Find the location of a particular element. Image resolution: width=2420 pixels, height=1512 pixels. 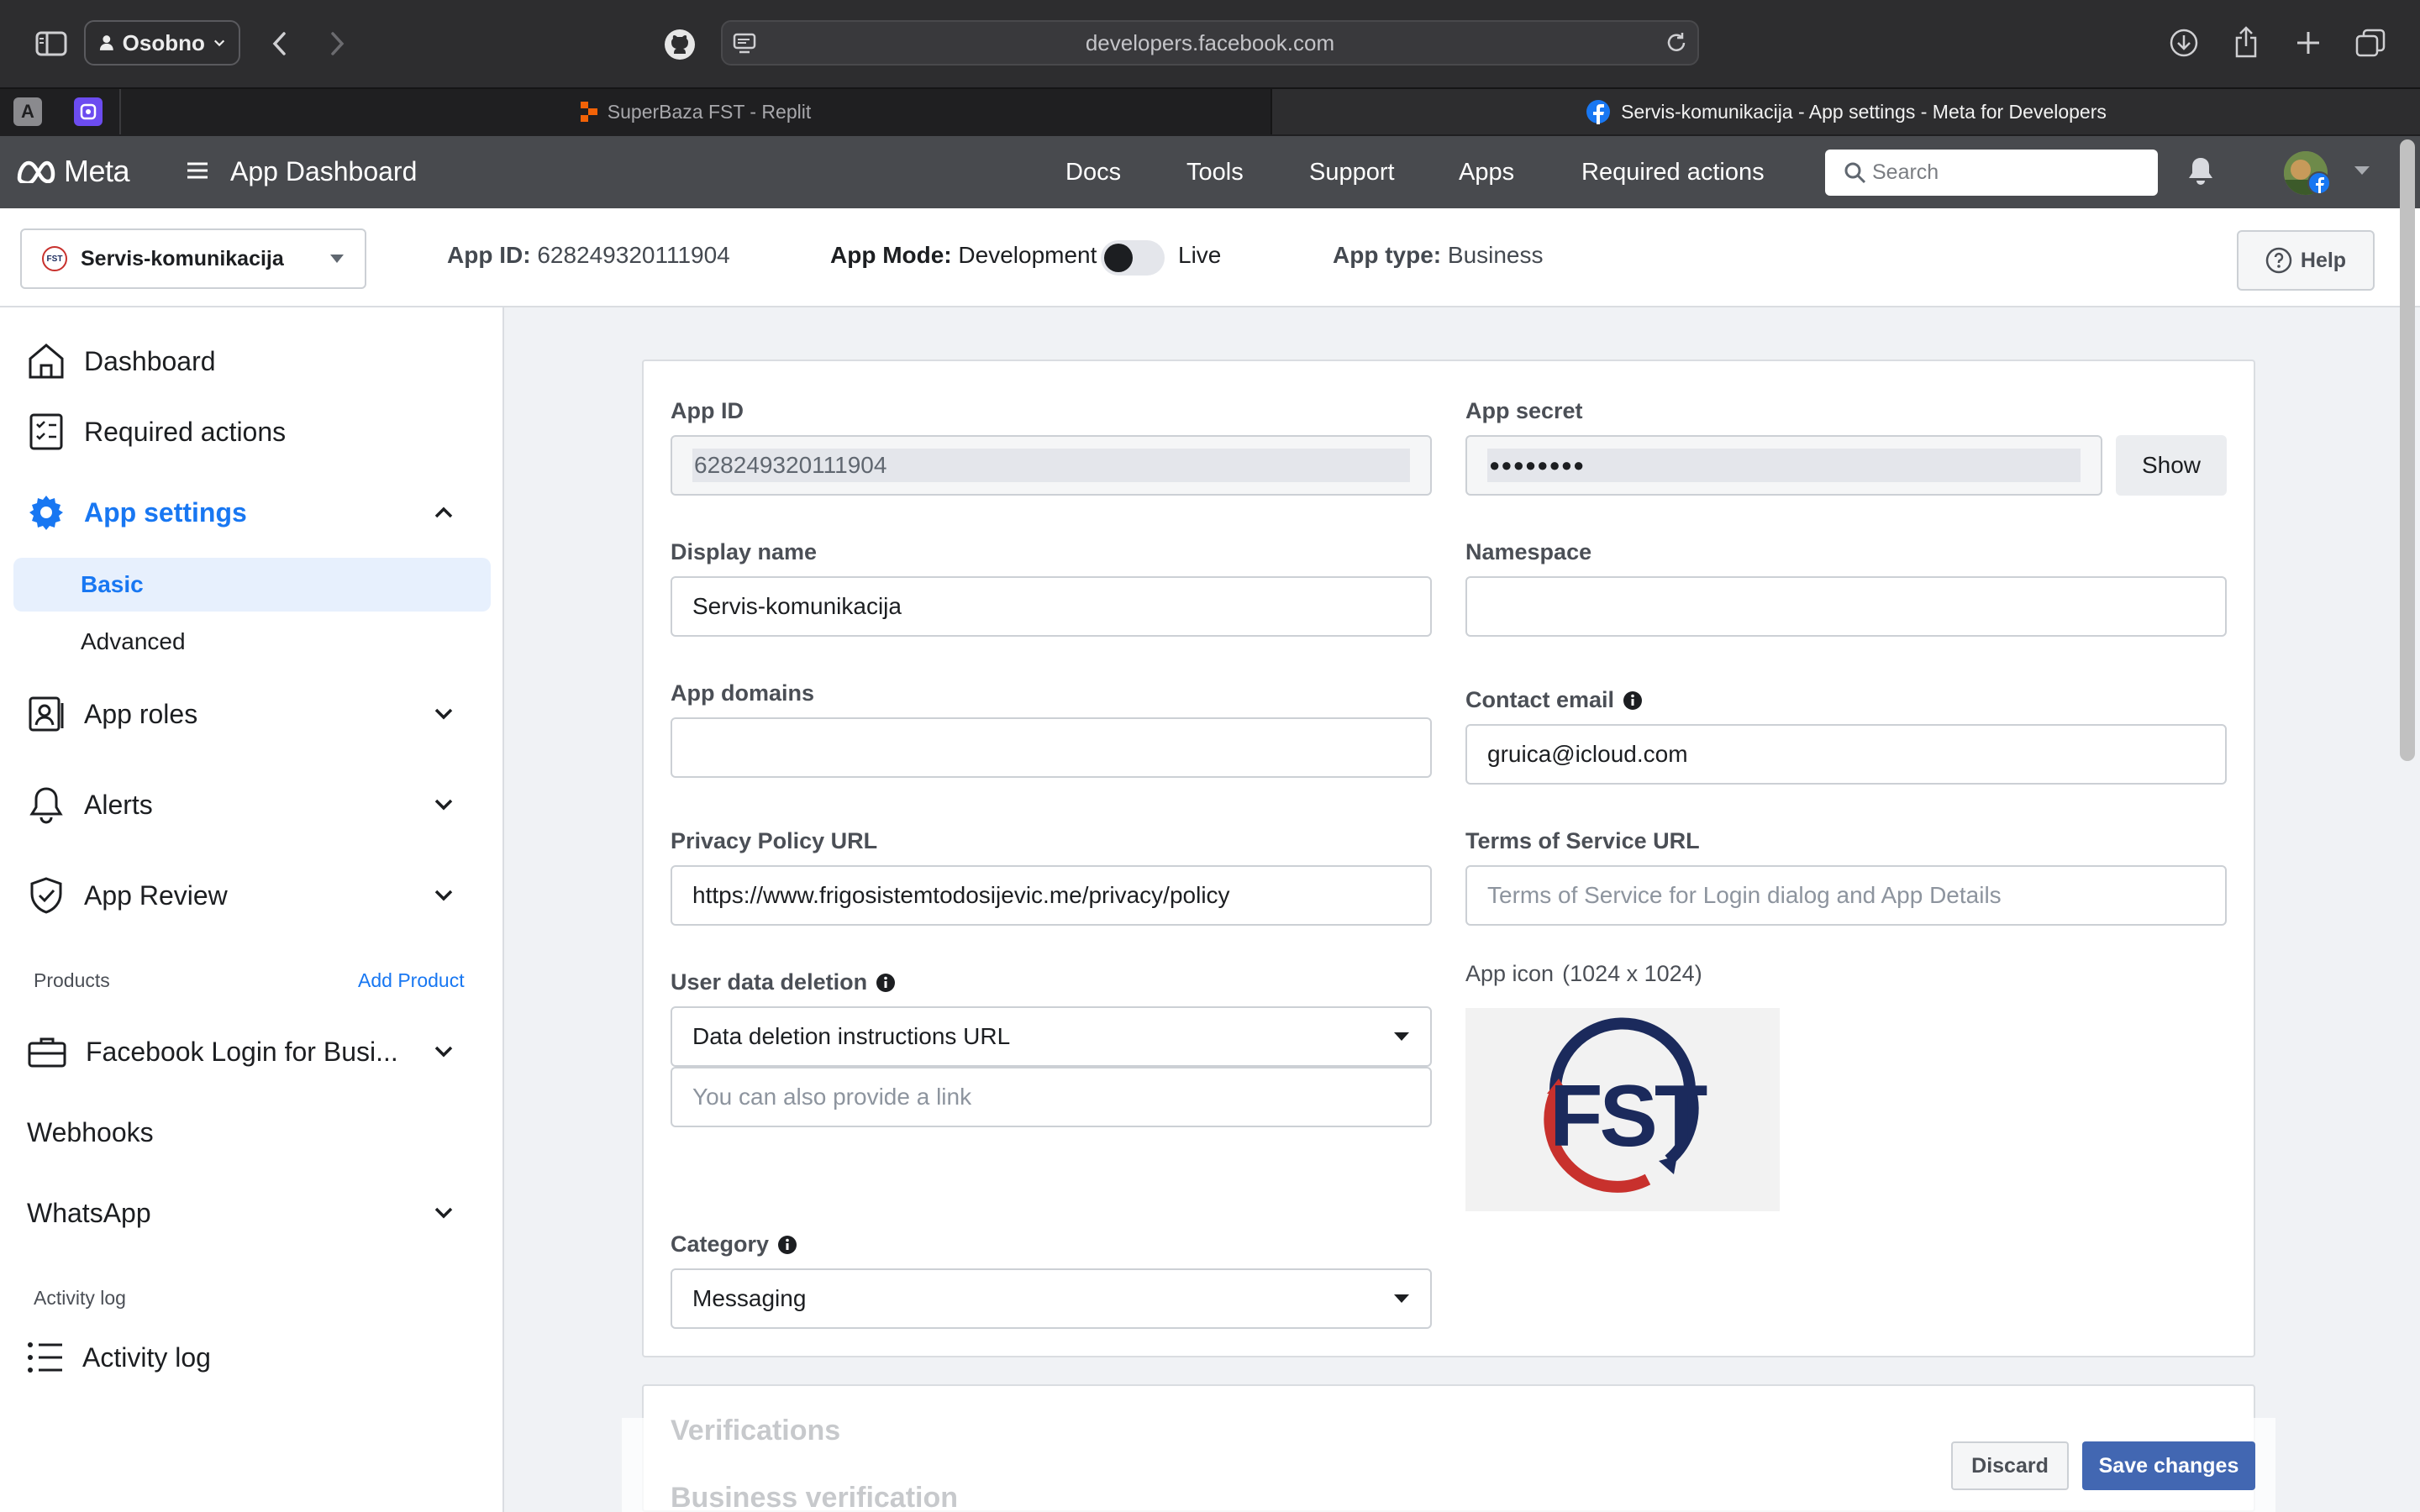

sidebar-item-app-roles: App roles is located at coordinates (112, 714).